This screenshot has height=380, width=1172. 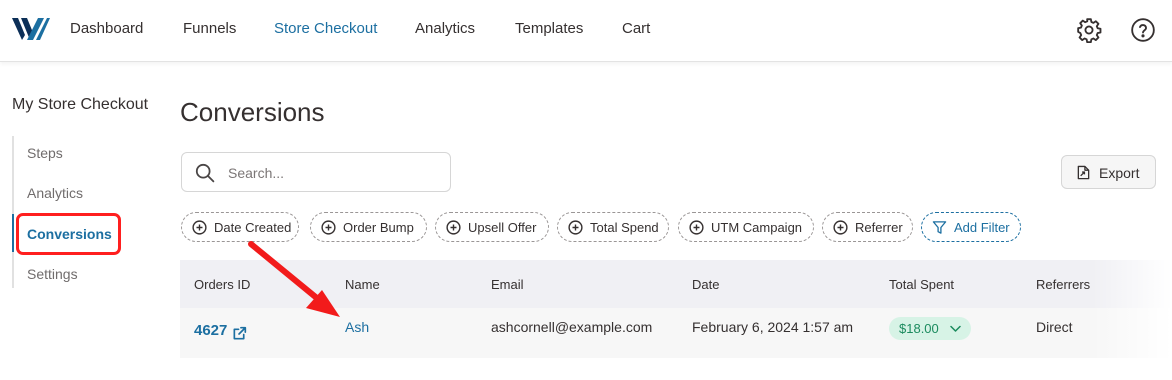 I want to click on sidebar-title: My Store Checkout, so click(x=80, y=104).